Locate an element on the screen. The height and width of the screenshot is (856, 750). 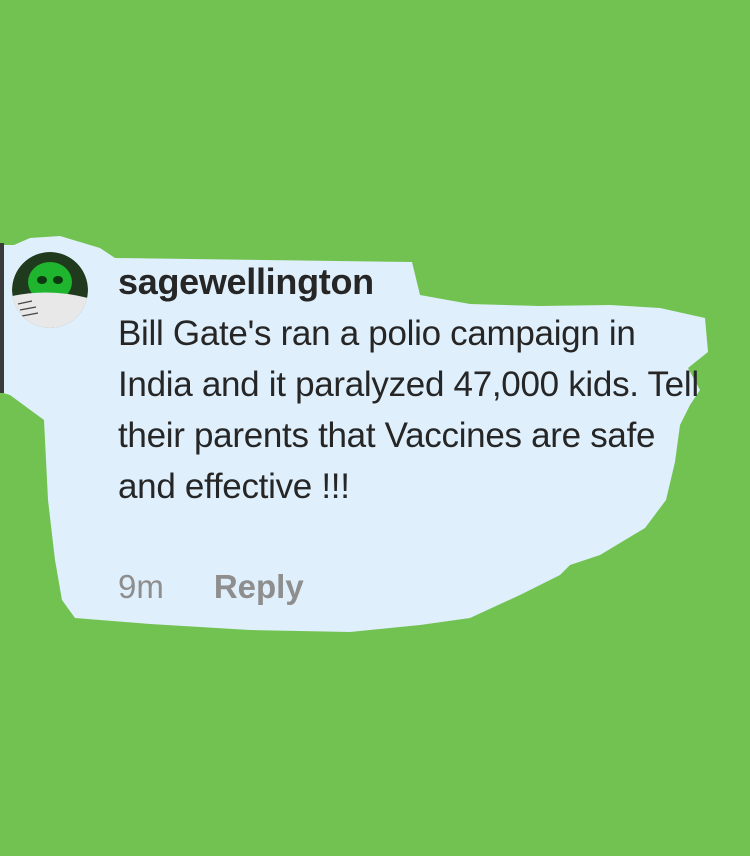
comment-timestamp: 9m is located at coordinates (141, 586).